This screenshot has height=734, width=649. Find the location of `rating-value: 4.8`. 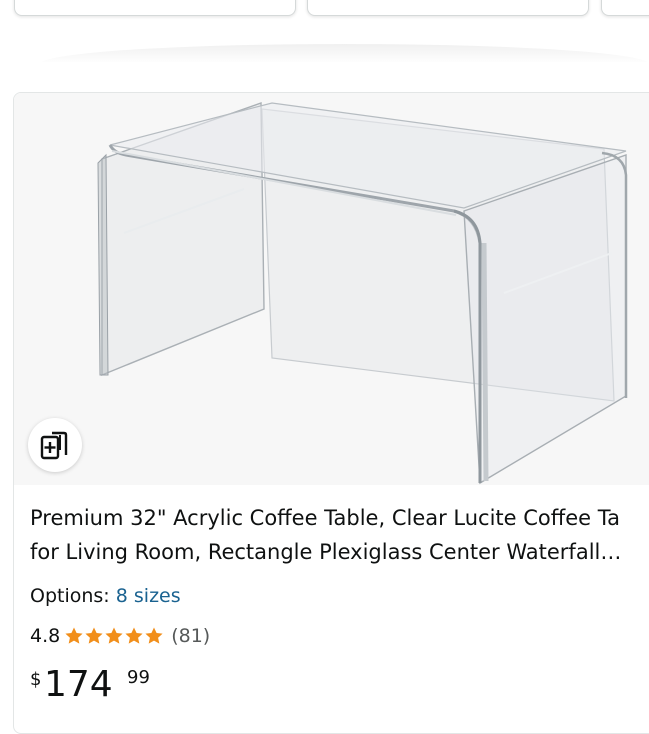

rating-value: 4.8 is located at coordinates (45, 636).